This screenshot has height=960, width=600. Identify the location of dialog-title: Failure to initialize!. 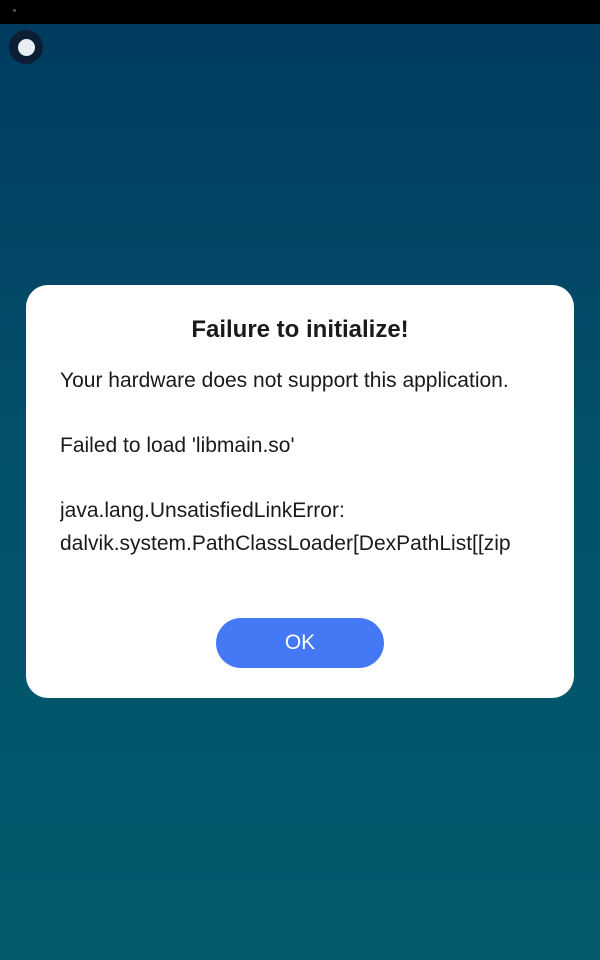
(300, 329).